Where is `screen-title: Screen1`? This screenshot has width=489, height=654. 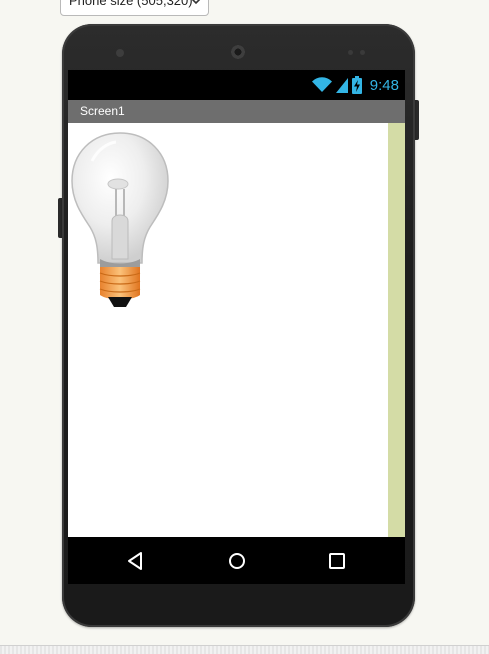 screen-title: Screen1 is located at coordinates (102, 111).